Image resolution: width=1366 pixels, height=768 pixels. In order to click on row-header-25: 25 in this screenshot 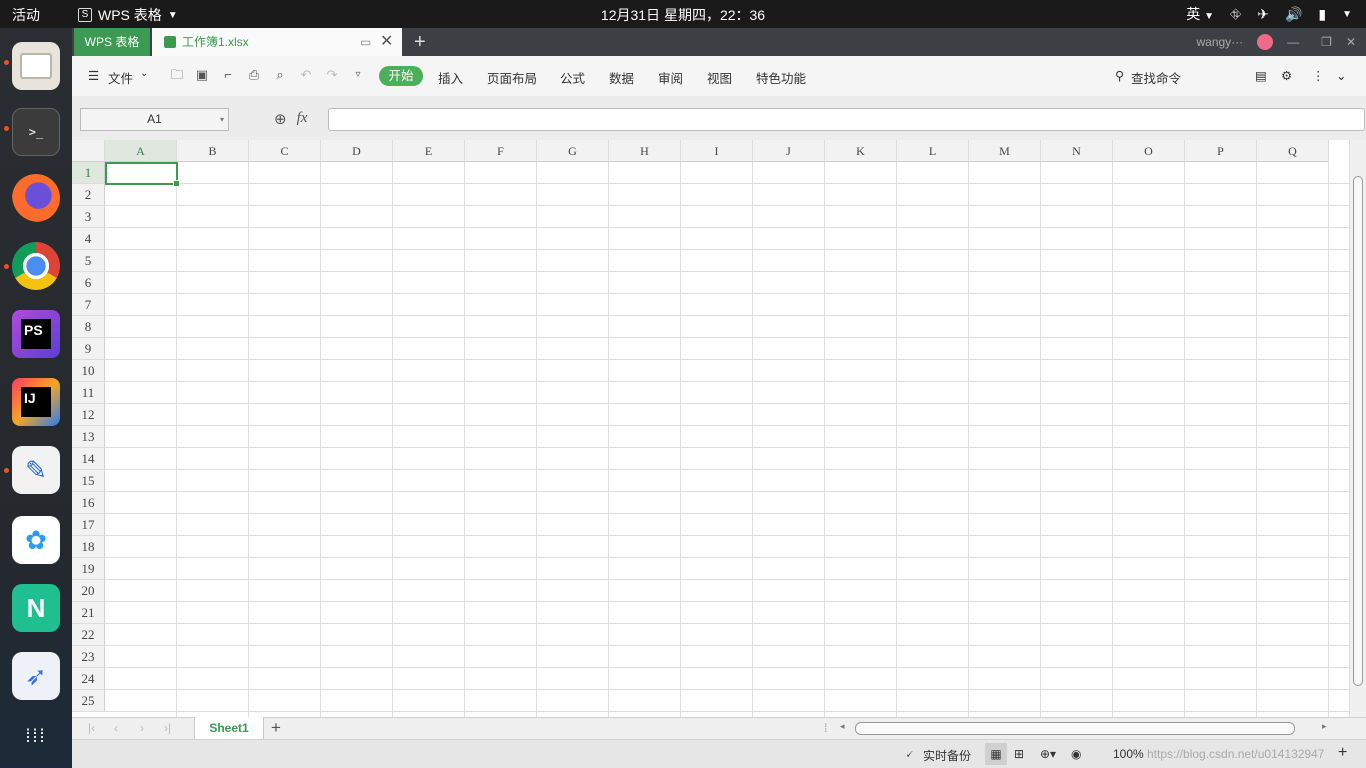, I will do `click(88, 701)`.